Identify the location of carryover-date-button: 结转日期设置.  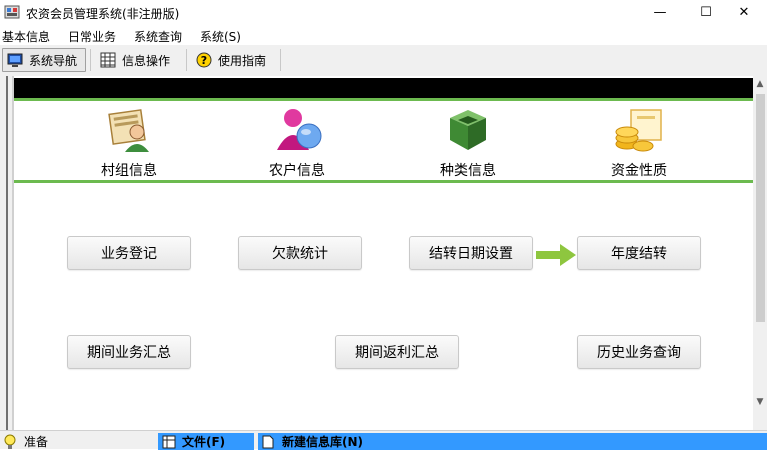
(471, 253).